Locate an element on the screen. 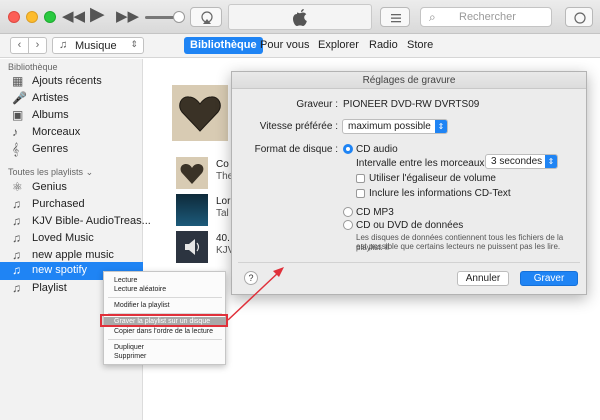 Image resolution: width=600 pixels, height=420 pixels. annotation-arrow is located at coordinates (255, 294).